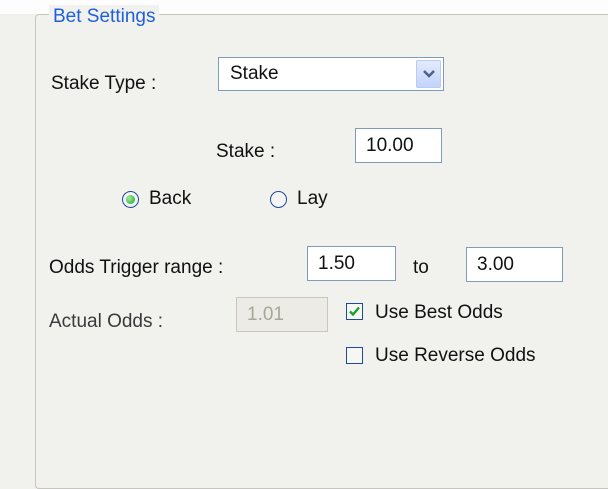  I want to click on radio-selected-dot, so click(130, 199).